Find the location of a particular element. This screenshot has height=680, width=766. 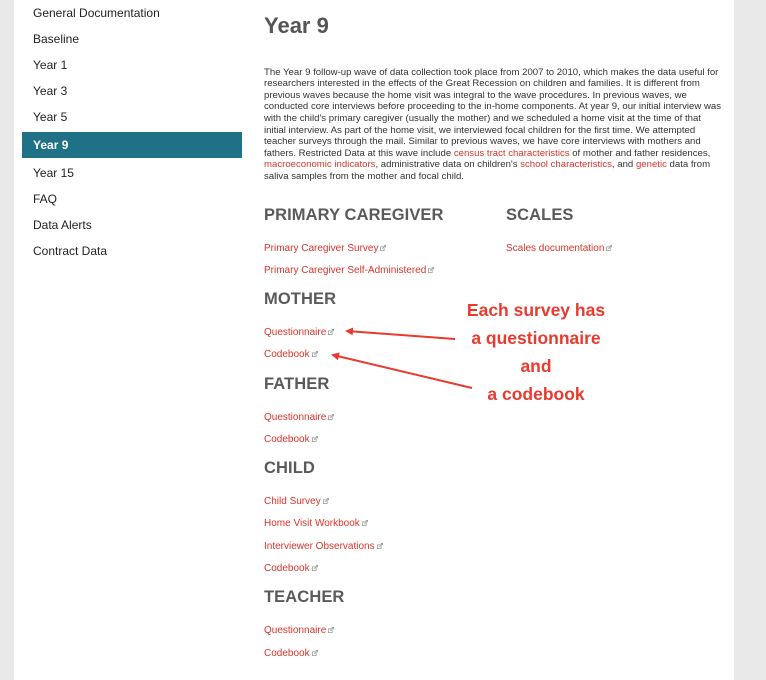

annotation-line-1: Each survey has is located at coordinates (536, 310).